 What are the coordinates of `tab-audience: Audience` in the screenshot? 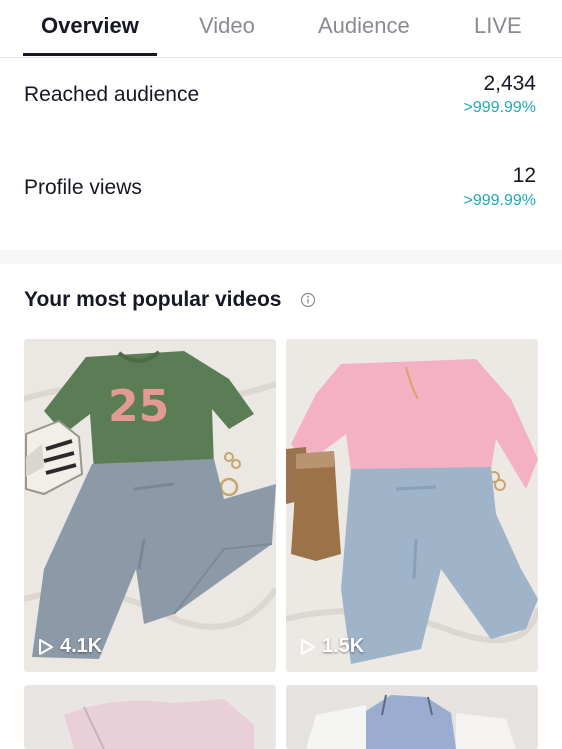 It's located at (364, 26).